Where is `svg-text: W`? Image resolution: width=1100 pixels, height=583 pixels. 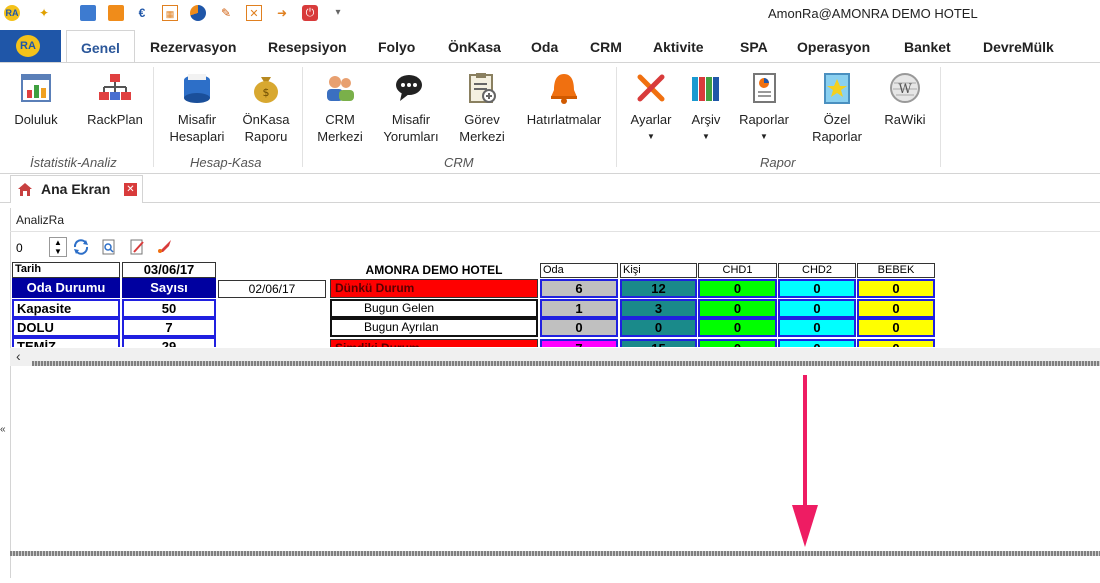 svg-text: W is located at coordinates (905, 89).